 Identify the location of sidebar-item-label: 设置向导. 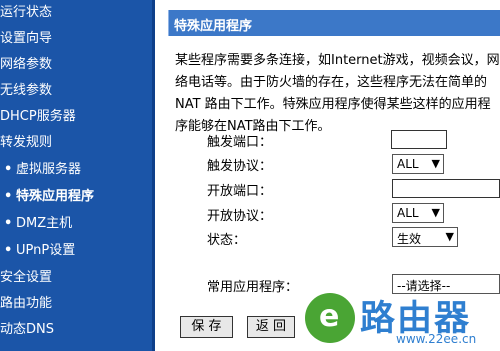
(26, 38).